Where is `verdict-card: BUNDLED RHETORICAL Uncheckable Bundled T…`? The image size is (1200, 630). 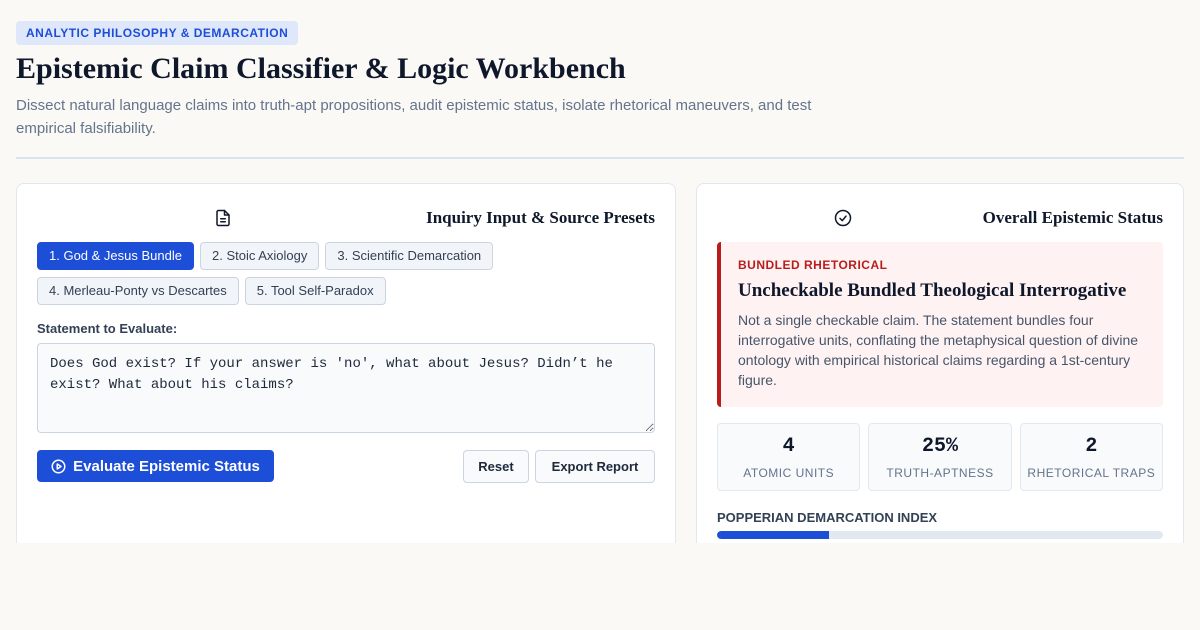
verdict-card: BUNDLED RHETORICAL Uncheckable Bundled T… is located at coordinates (940, 324).